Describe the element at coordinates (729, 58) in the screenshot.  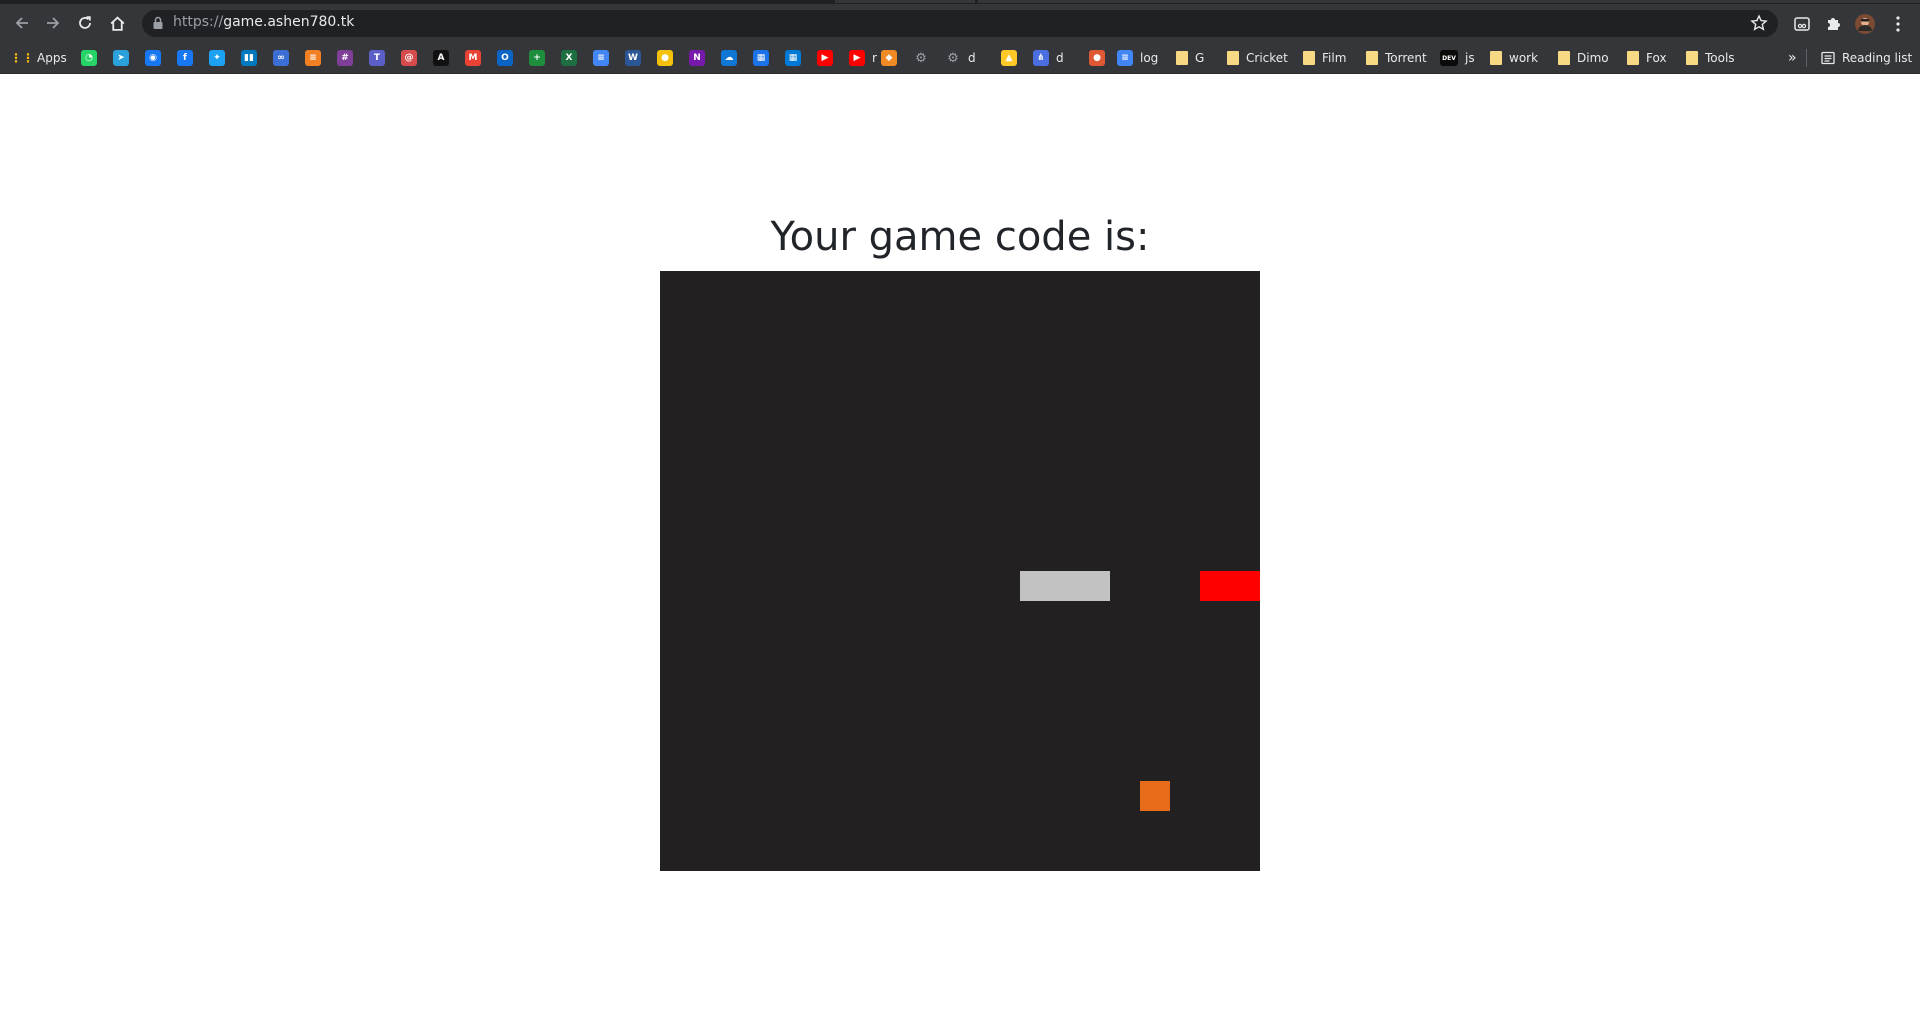
I see `bookmark-item: ☁` at that location.